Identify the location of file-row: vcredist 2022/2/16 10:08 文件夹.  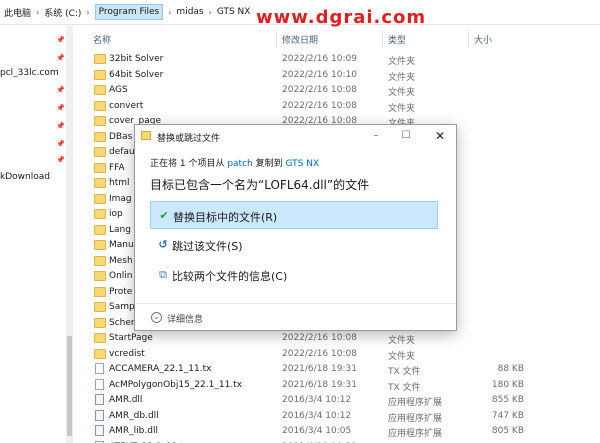
(337, 355).